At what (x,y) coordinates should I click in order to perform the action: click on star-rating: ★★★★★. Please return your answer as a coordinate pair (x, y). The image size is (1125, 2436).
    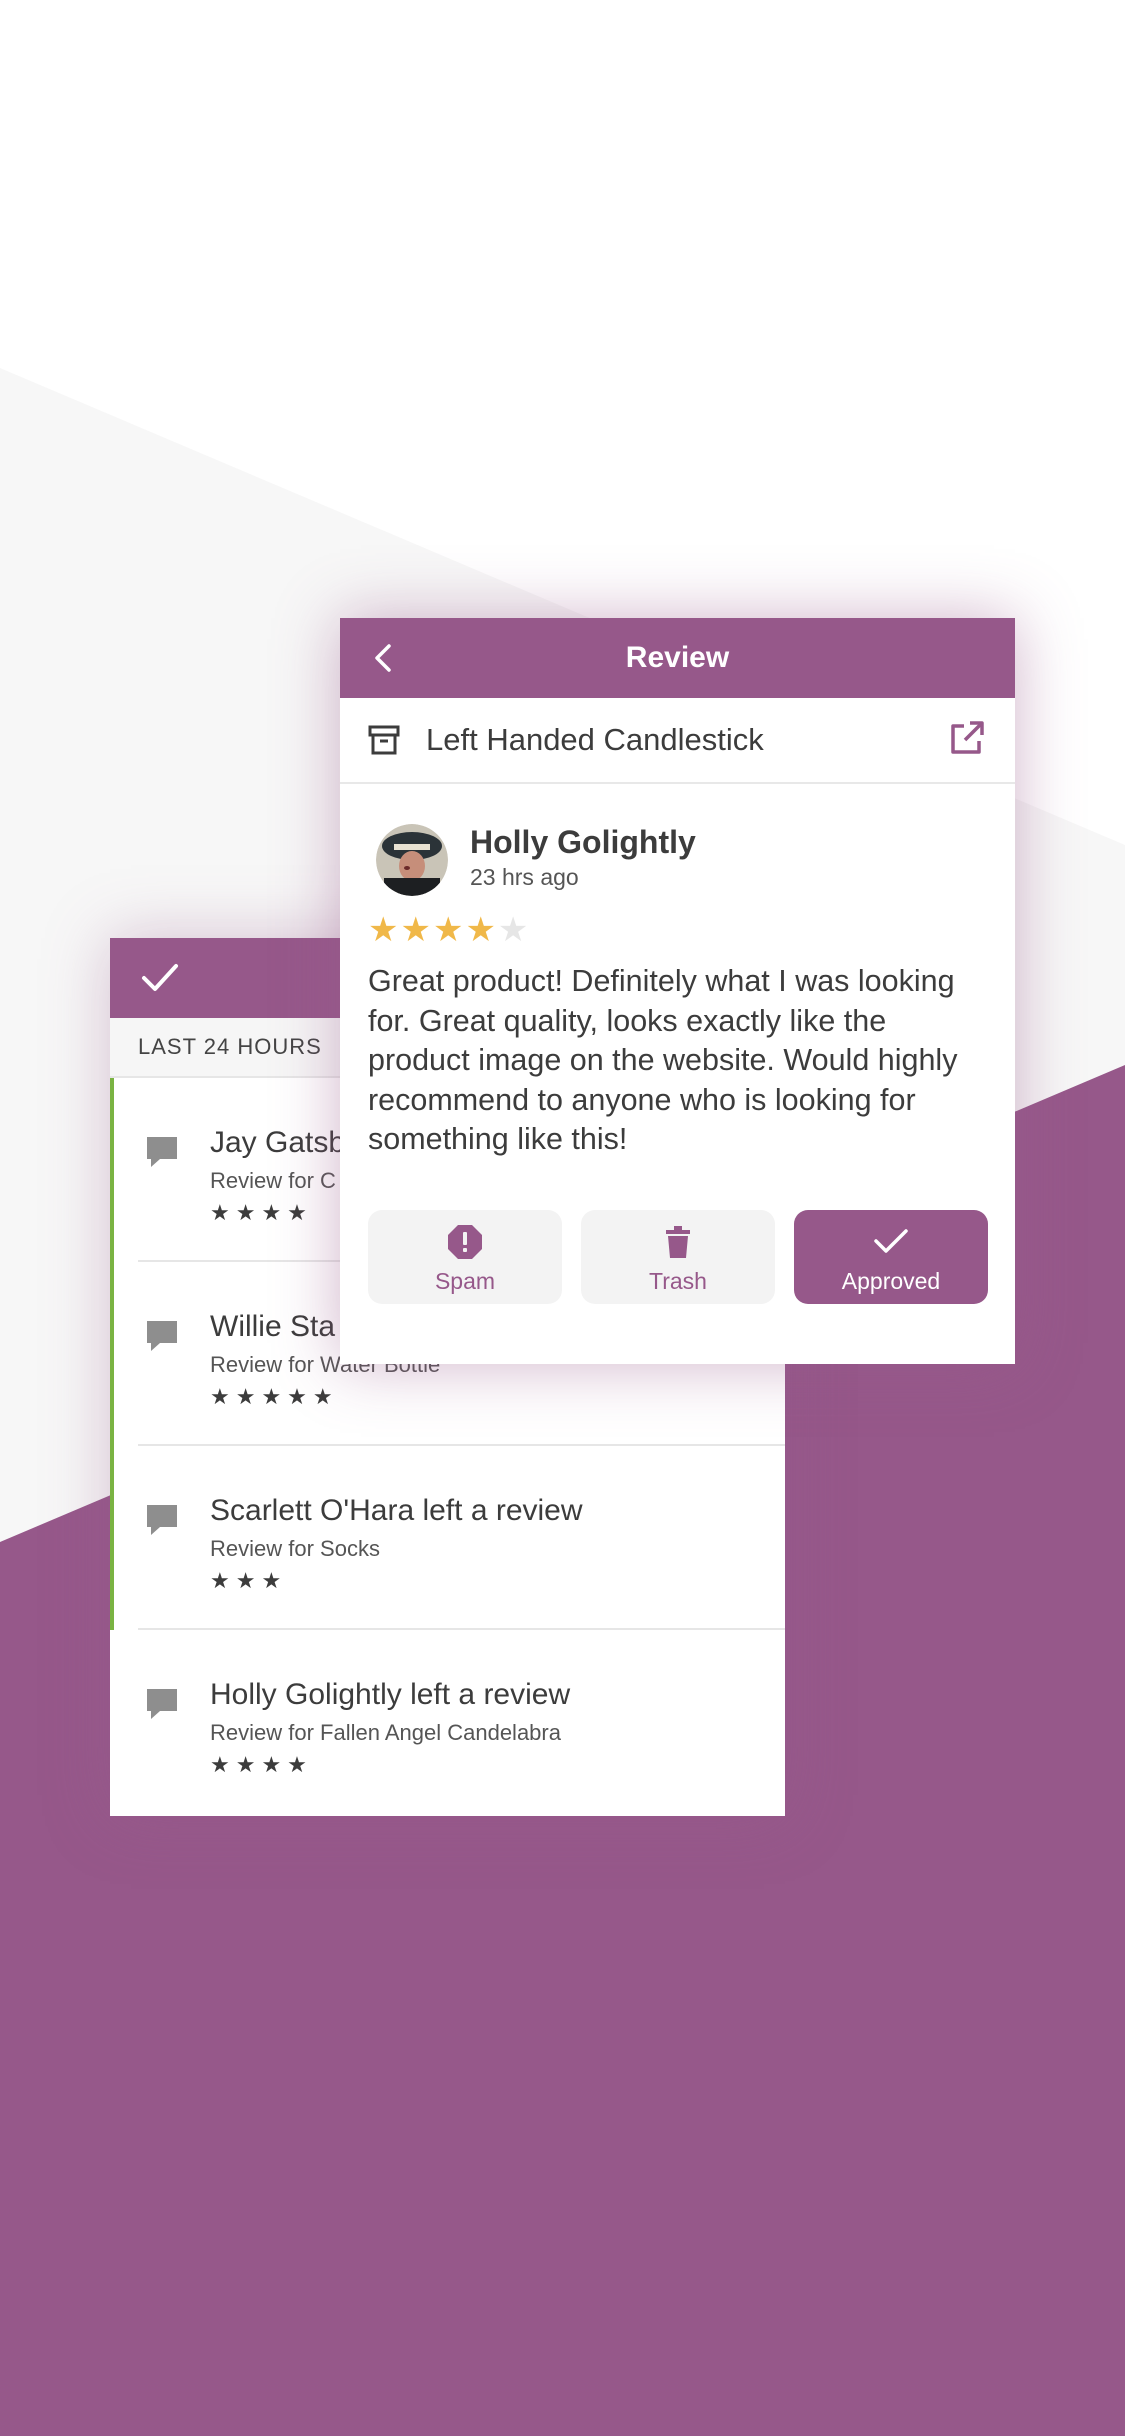
    Looking at the image, I should click on (449, 930).